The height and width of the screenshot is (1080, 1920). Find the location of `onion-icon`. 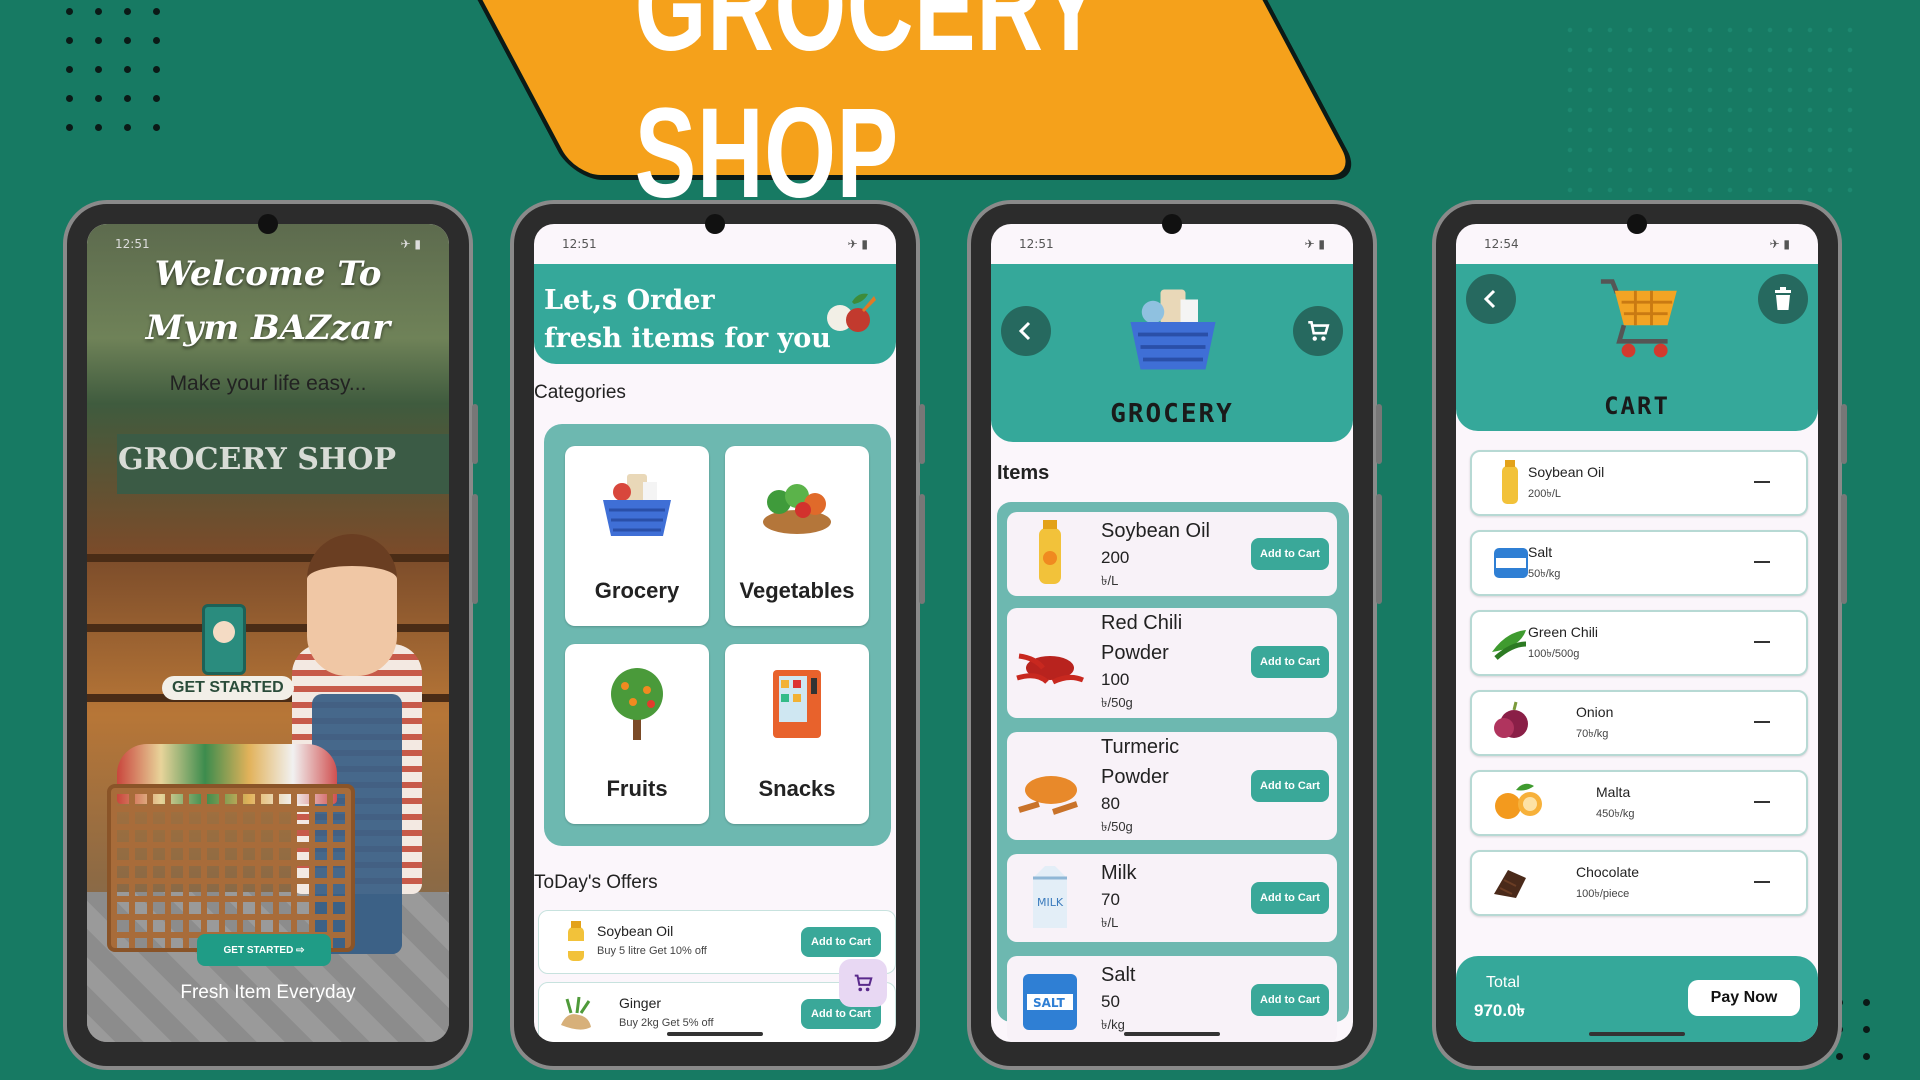

onion-icon is located at coordinates (1511, 719).